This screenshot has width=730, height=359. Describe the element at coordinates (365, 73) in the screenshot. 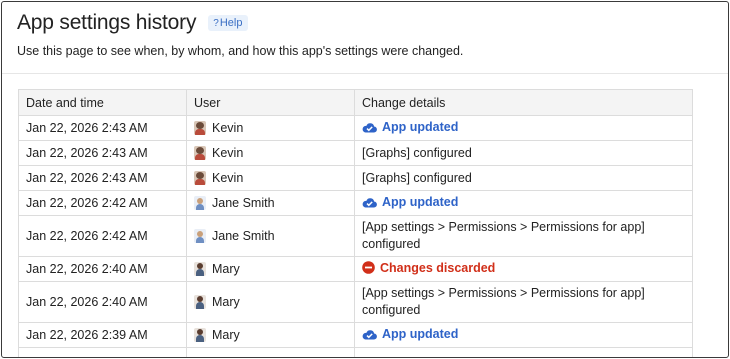

I see `header-divider` at that location.